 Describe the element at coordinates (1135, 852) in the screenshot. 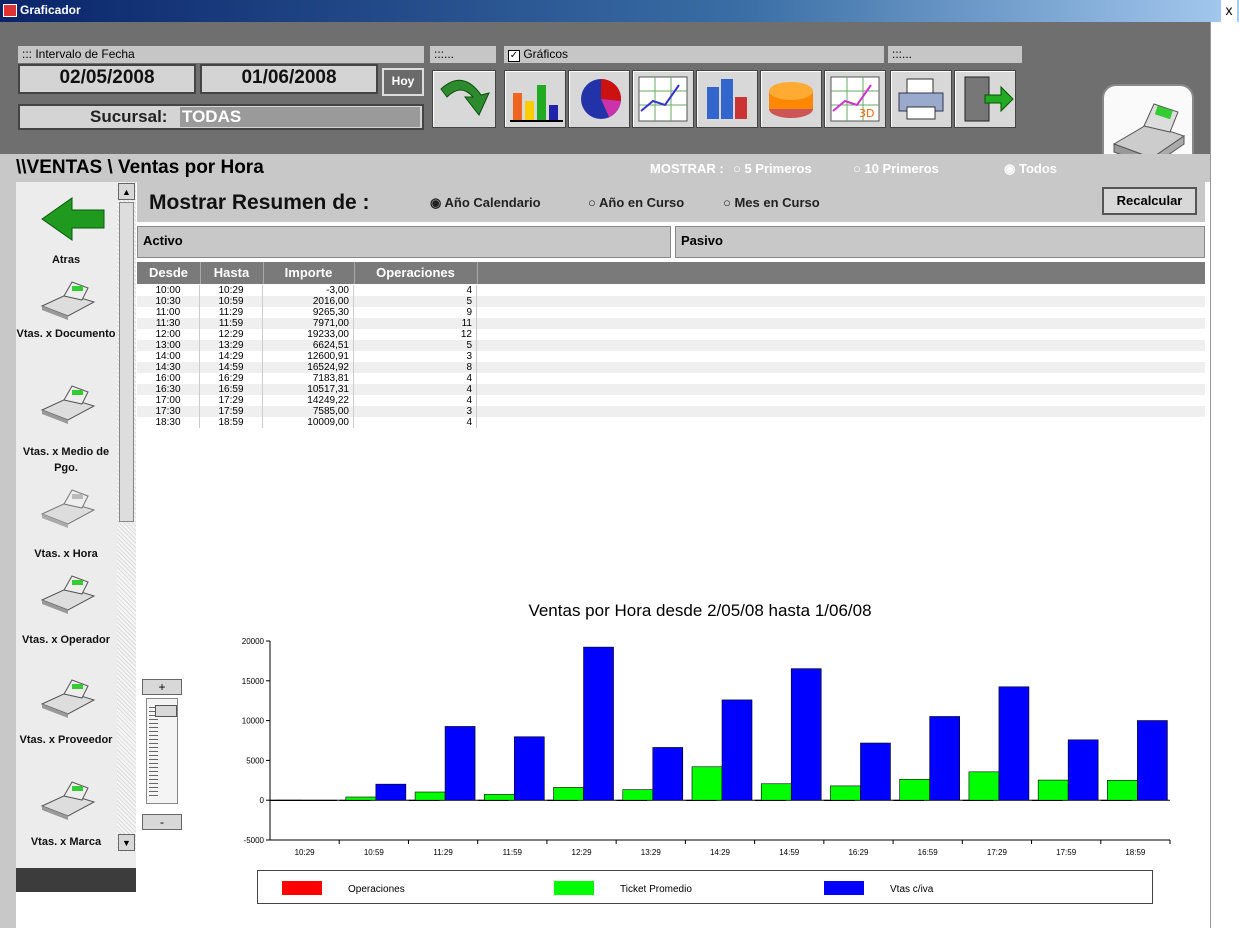

I see `x-tick-label: 18:59` at that location.